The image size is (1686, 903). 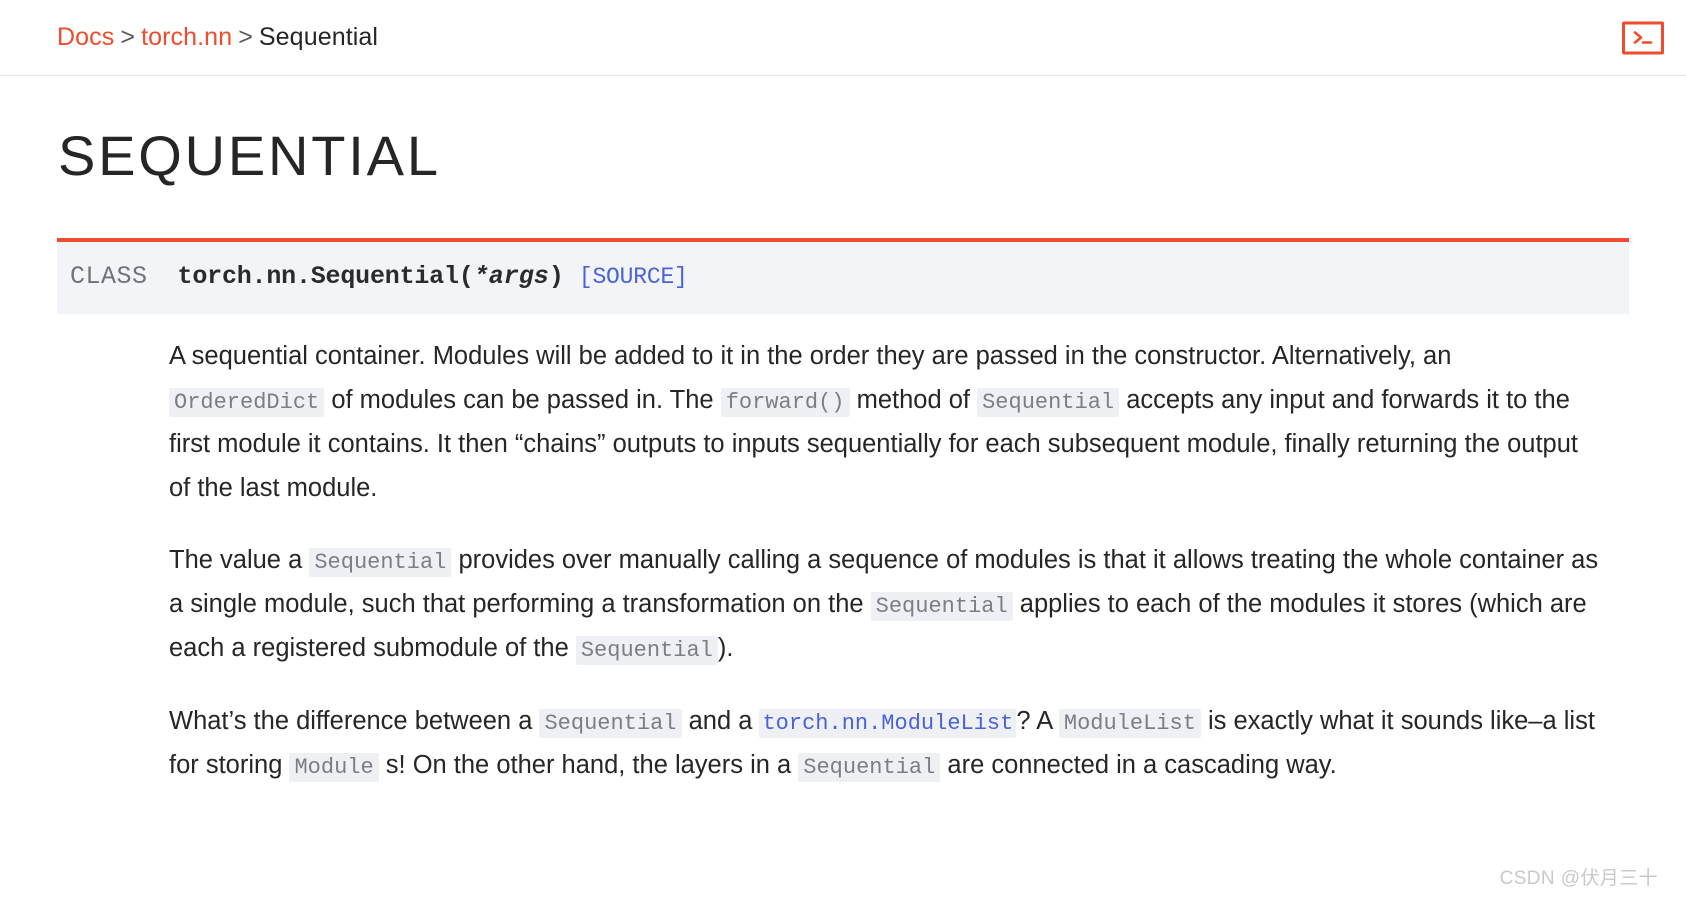 I want to click on text-fragment: are connected in a cascading way., so click(x=1138, y=764).